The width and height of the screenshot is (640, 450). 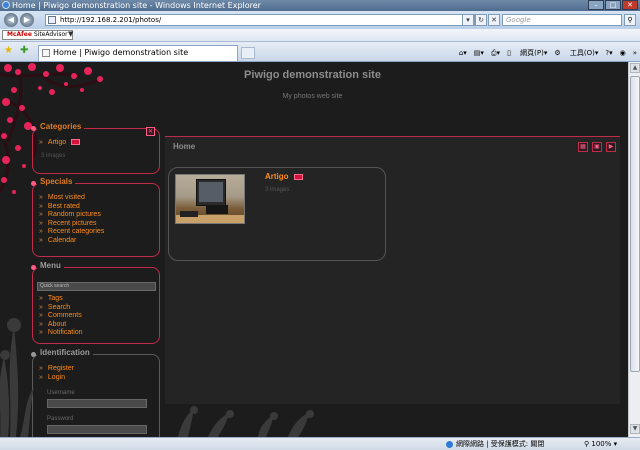 I want to click on forward-button: ▶, so click(x=27, y=20).